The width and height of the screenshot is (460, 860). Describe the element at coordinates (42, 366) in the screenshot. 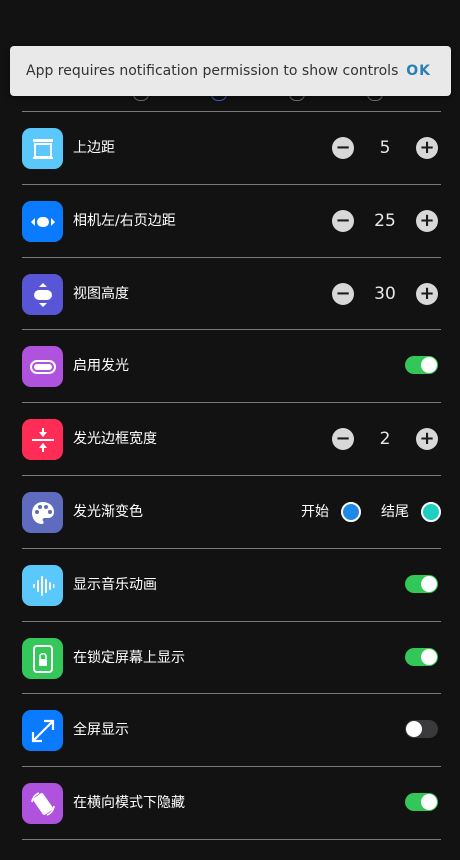

I see `glow-icon` at that location.